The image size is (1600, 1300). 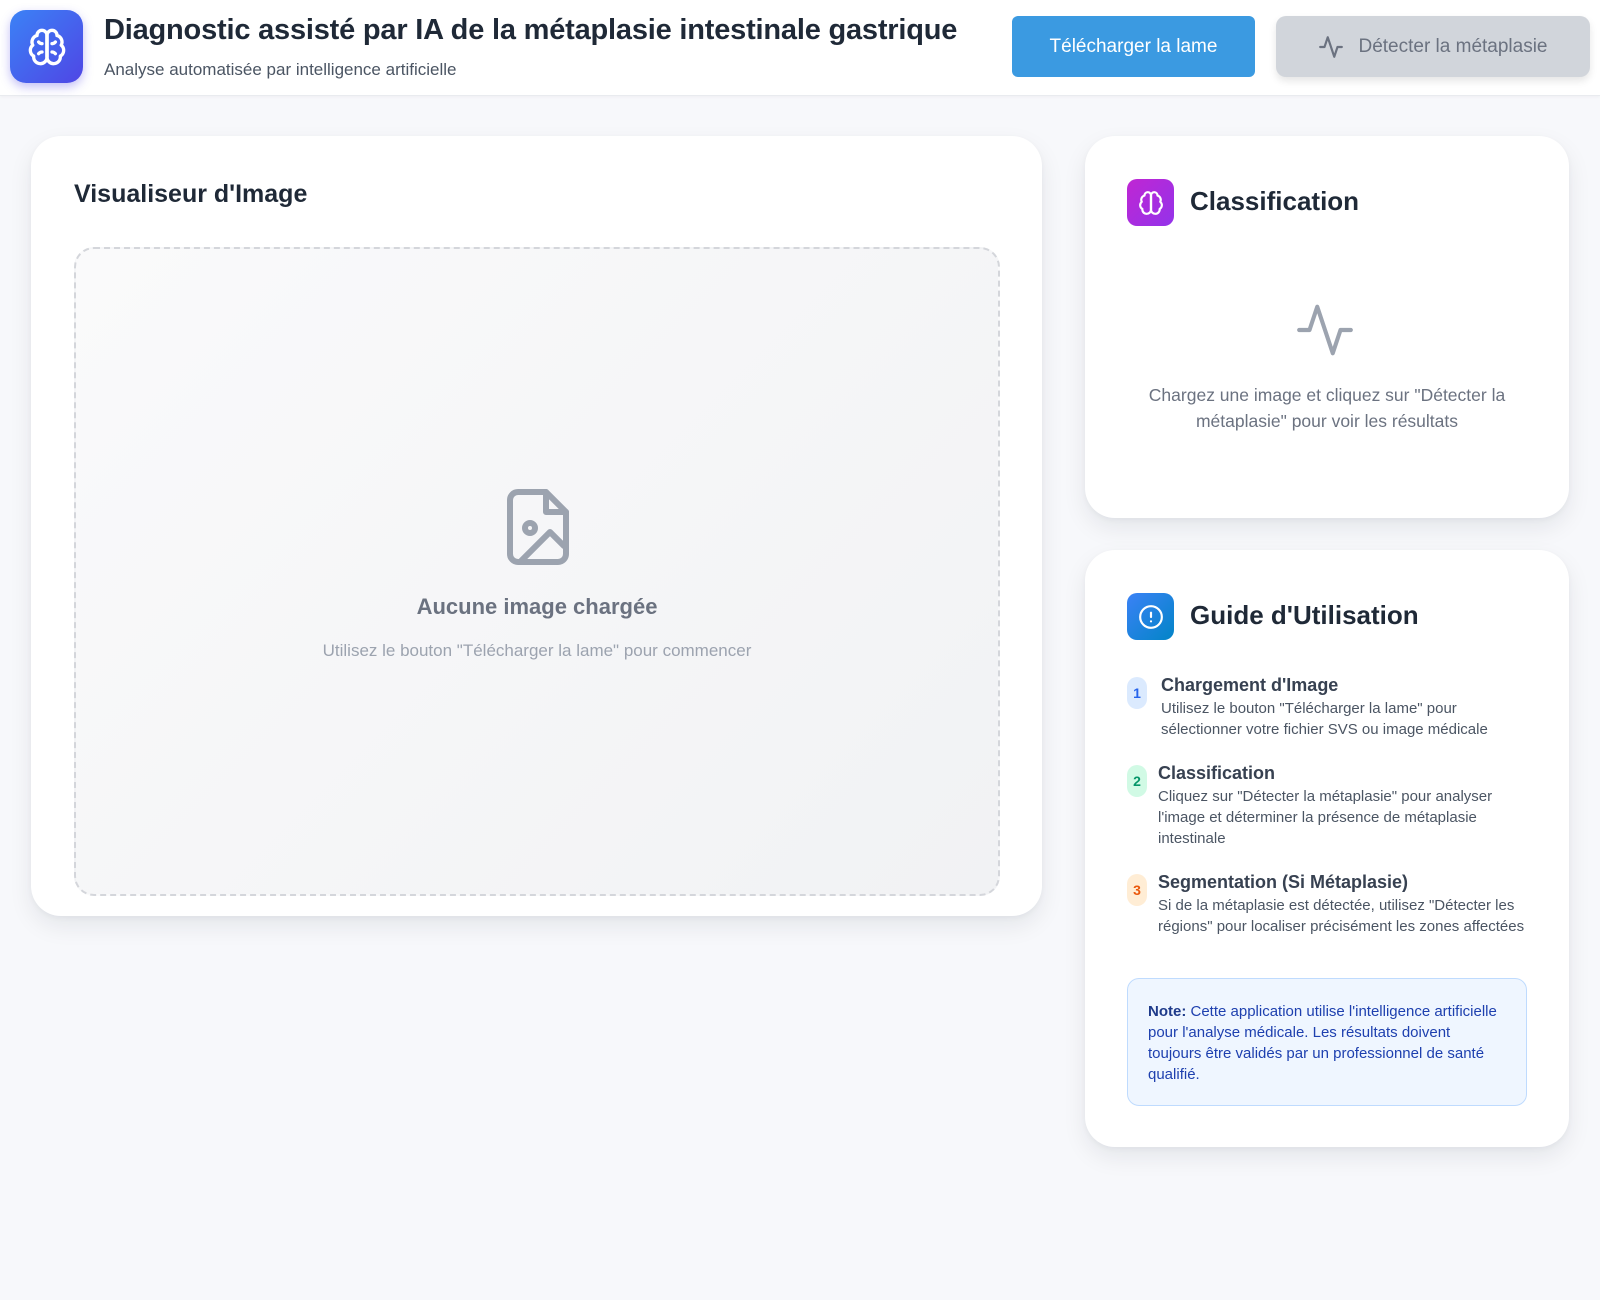 I want to click on detect-metaplasia-button: Détecter la métaplasie, so click(x=1433, y=46).